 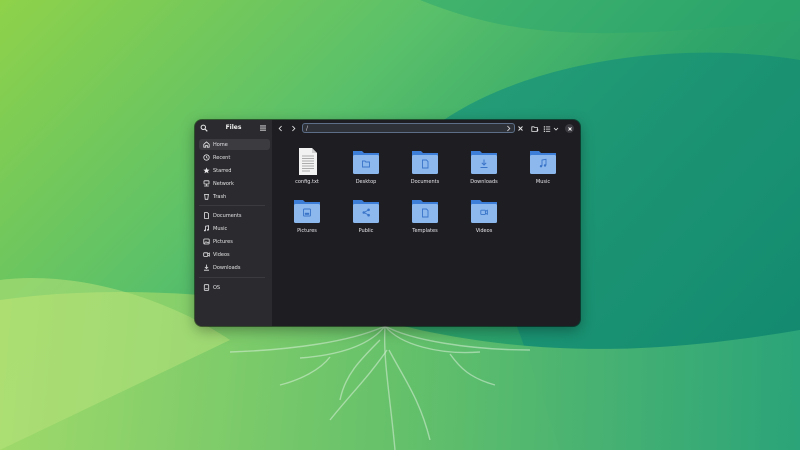 What do you see at coordinates (206, 215) in the screenshot?
I see `document-icon` at bounding box center [206, 215].